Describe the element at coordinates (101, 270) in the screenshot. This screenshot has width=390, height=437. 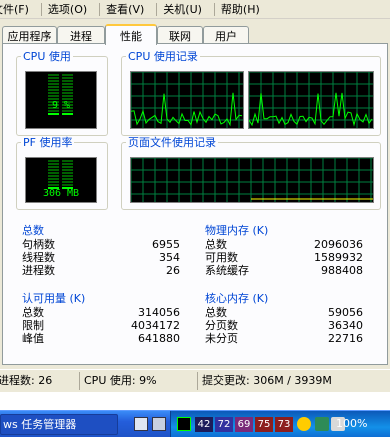
I see `stat-row: 进程数 26` at that location.